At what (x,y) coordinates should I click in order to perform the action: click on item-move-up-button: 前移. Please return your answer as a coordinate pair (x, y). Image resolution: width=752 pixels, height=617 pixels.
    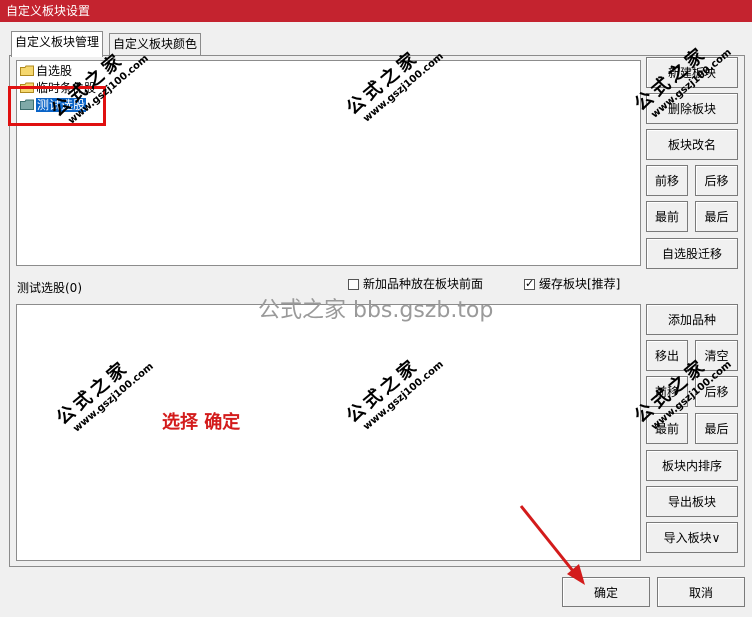
    Looking at the image, I should click on (667, 391).